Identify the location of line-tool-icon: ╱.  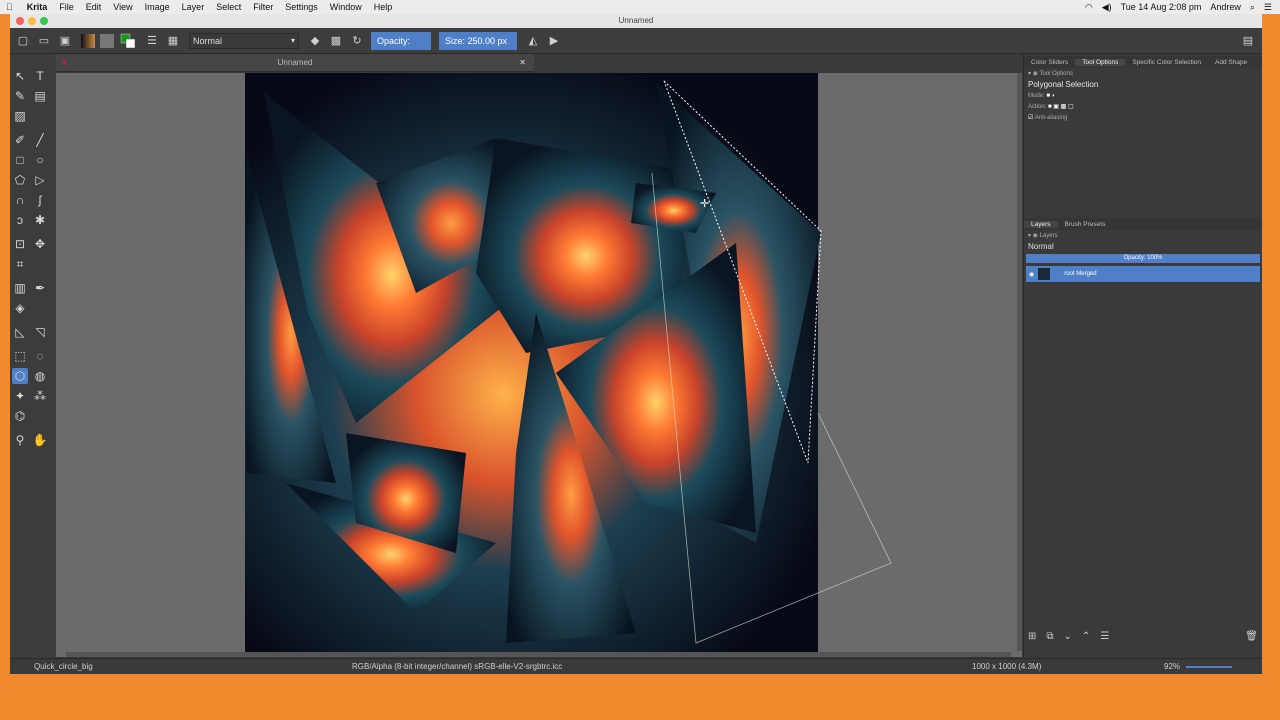
(40, 140).